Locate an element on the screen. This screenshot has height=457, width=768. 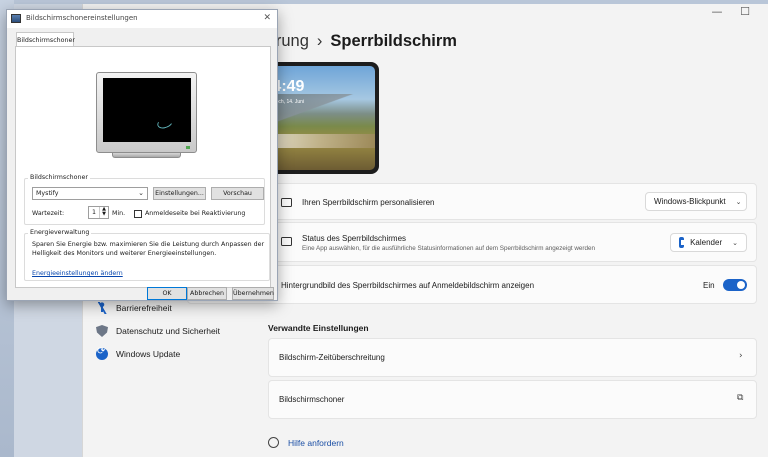
status-icon is located at coordinates (286, 241).